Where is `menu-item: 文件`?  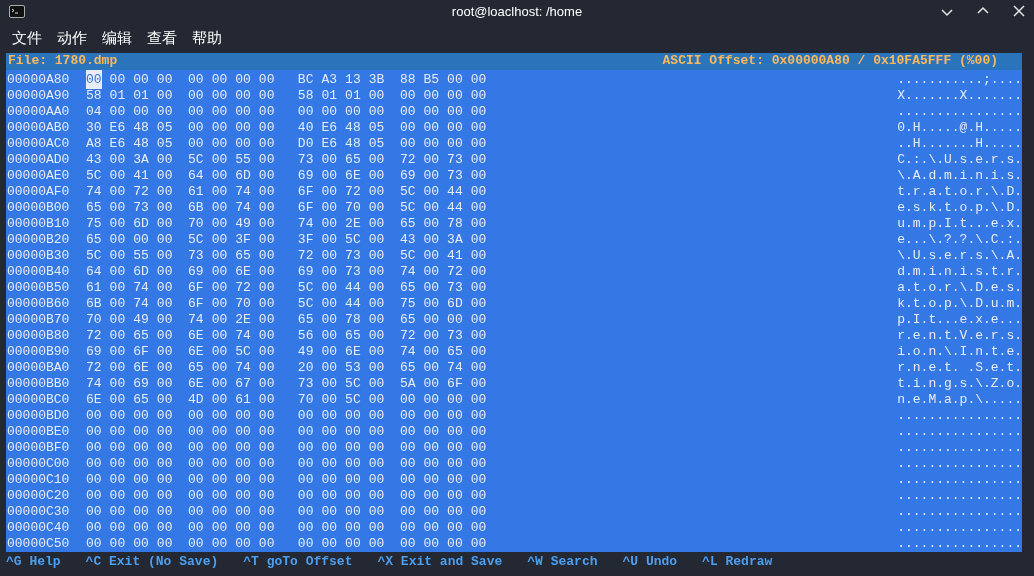
menu-item: 文件 is located at coordinates (27, 38).